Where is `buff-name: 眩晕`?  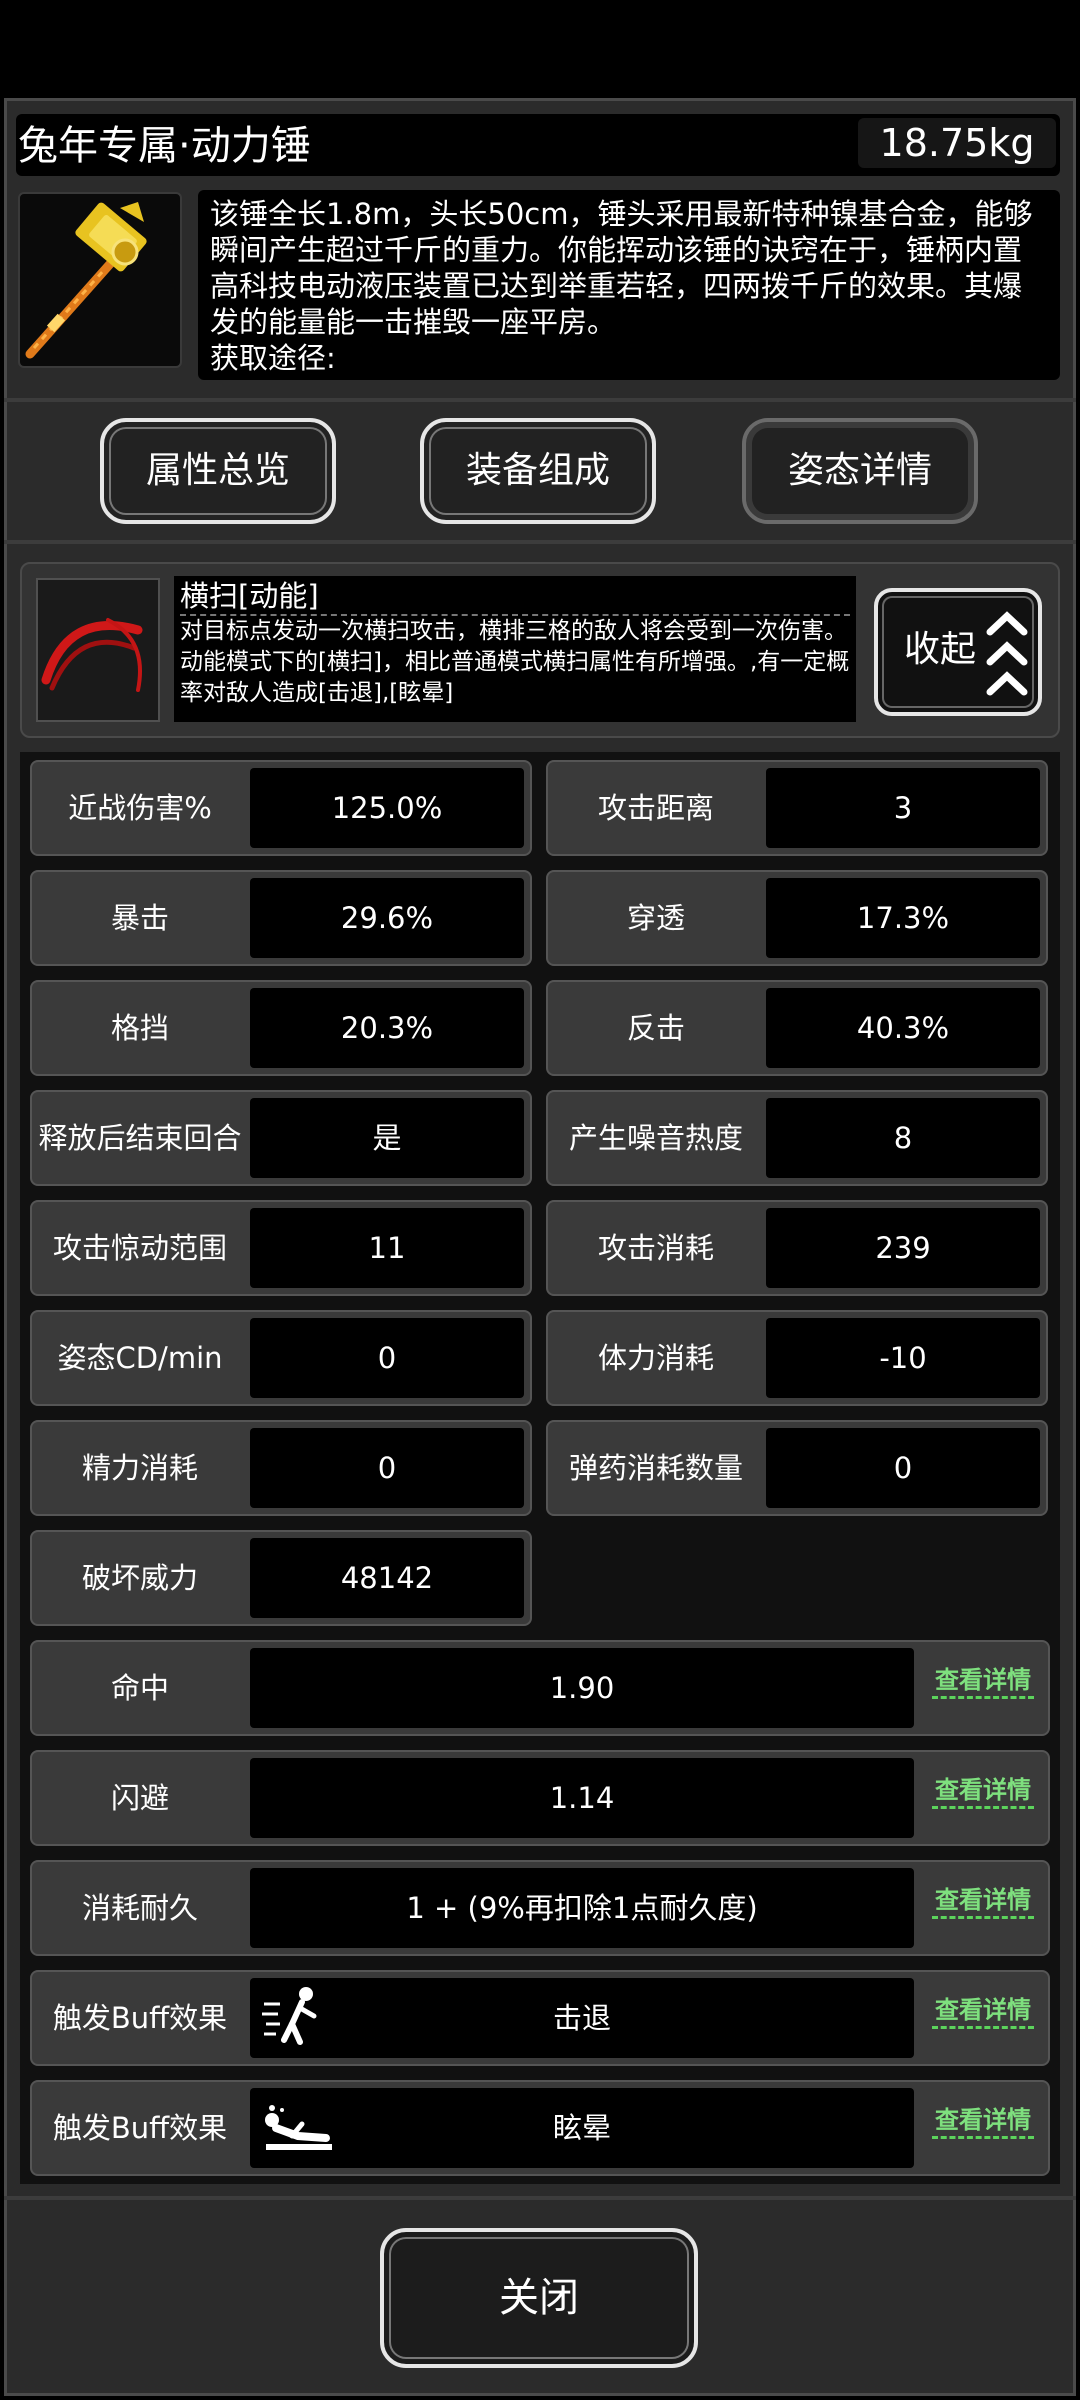 buff-name: 眩晕 is located at coordinates (581, 2128).